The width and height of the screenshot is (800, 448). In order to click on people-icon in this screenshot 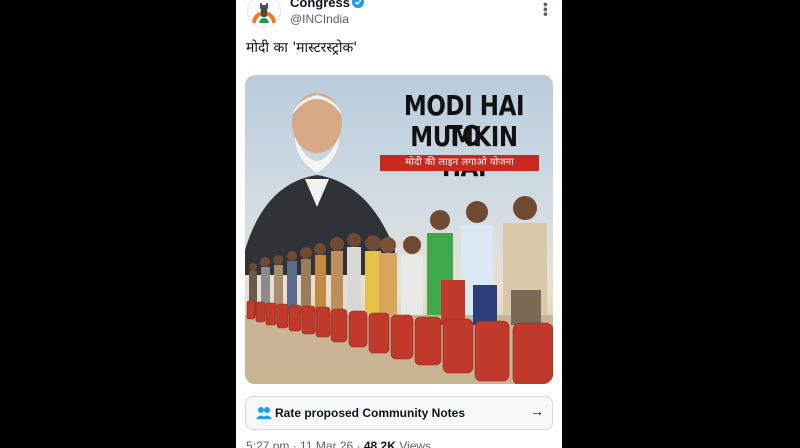, I will do `click(264, 413)`.